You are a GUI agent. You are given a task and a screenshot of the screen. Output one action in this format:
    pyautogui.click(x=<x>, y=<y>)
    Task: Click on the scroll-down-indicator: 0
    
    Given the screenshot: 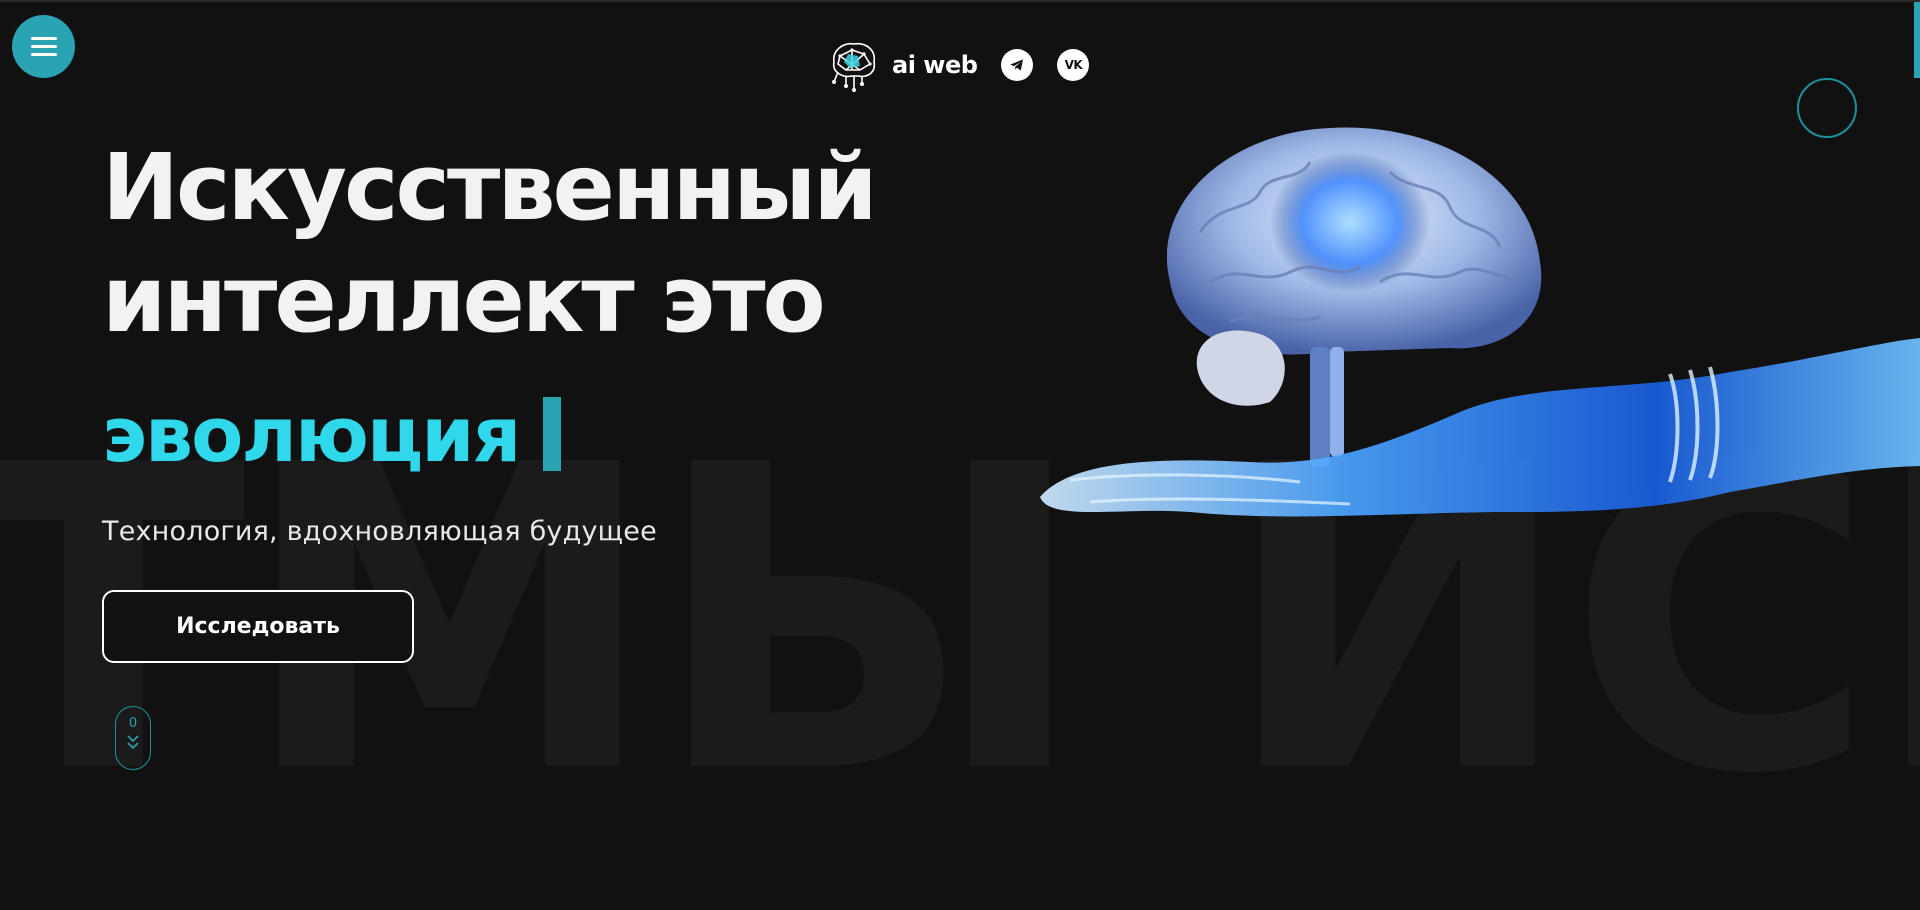 What is the action you would take?
    pyautogui.click(x=133, y=738)
    